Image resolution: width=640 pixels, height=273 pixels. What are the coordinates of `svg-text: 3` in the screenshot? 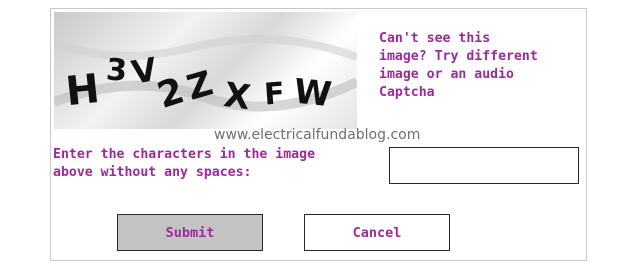 It's located at (116, 70).